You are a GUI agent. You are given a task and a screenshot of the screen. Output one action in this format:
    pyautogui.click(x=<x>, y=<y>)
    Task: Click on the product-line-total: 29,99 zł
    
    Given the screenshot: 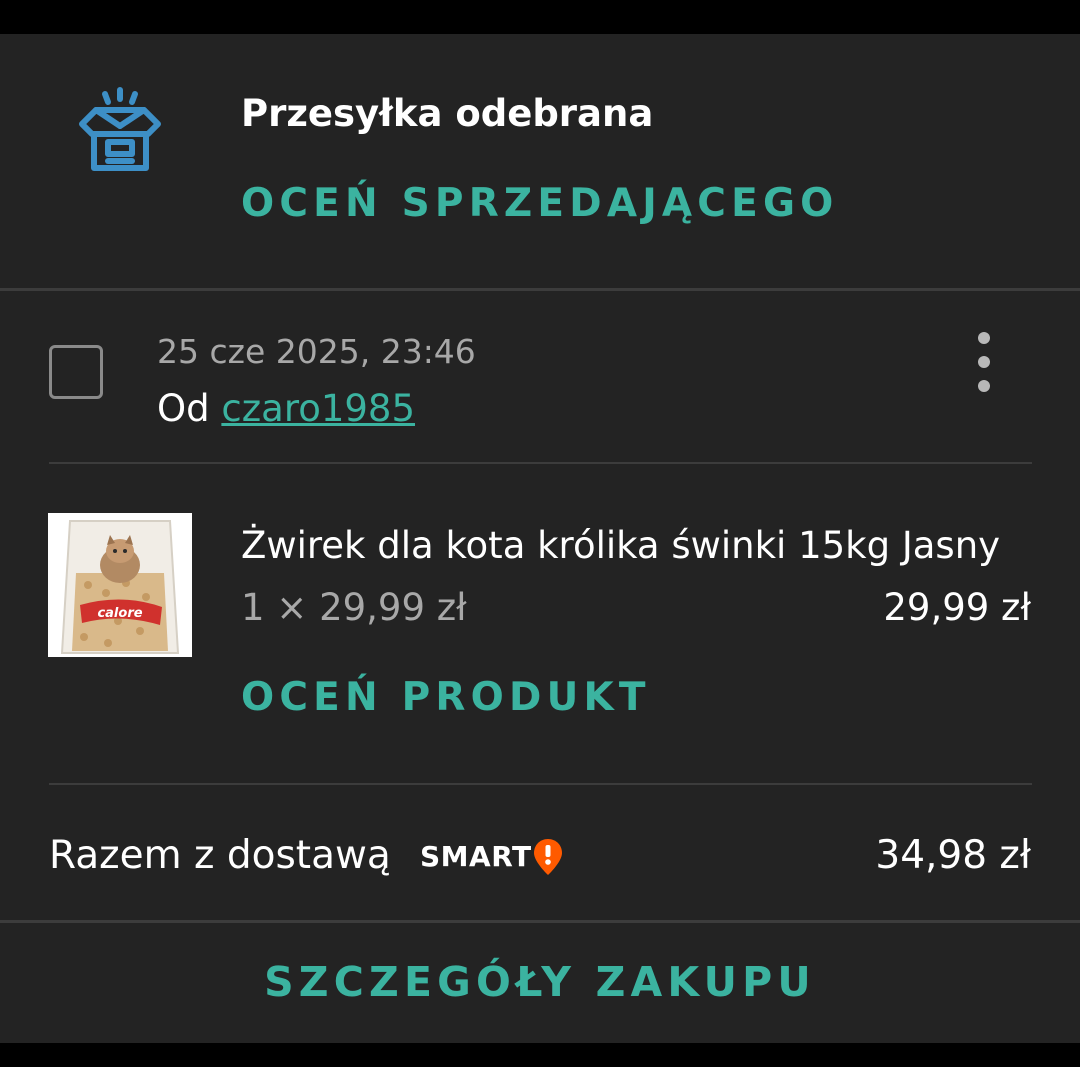 What is the action you would take?
    pyautogui.click(x=957, y=607)
    